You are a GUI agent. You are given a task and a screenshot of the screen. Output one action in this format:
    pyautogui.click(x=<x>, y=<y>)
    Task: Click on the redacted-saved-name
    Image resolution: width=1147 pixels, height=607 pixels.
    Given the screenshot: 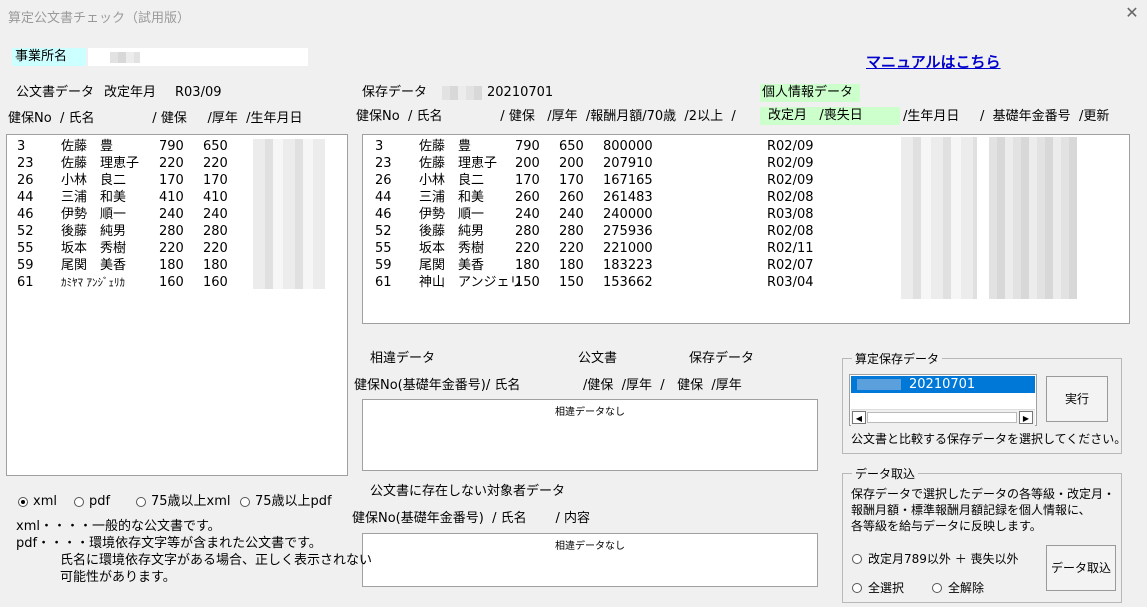 What is the action you would take?
    pyautogui.click(x=462, y=93)
    